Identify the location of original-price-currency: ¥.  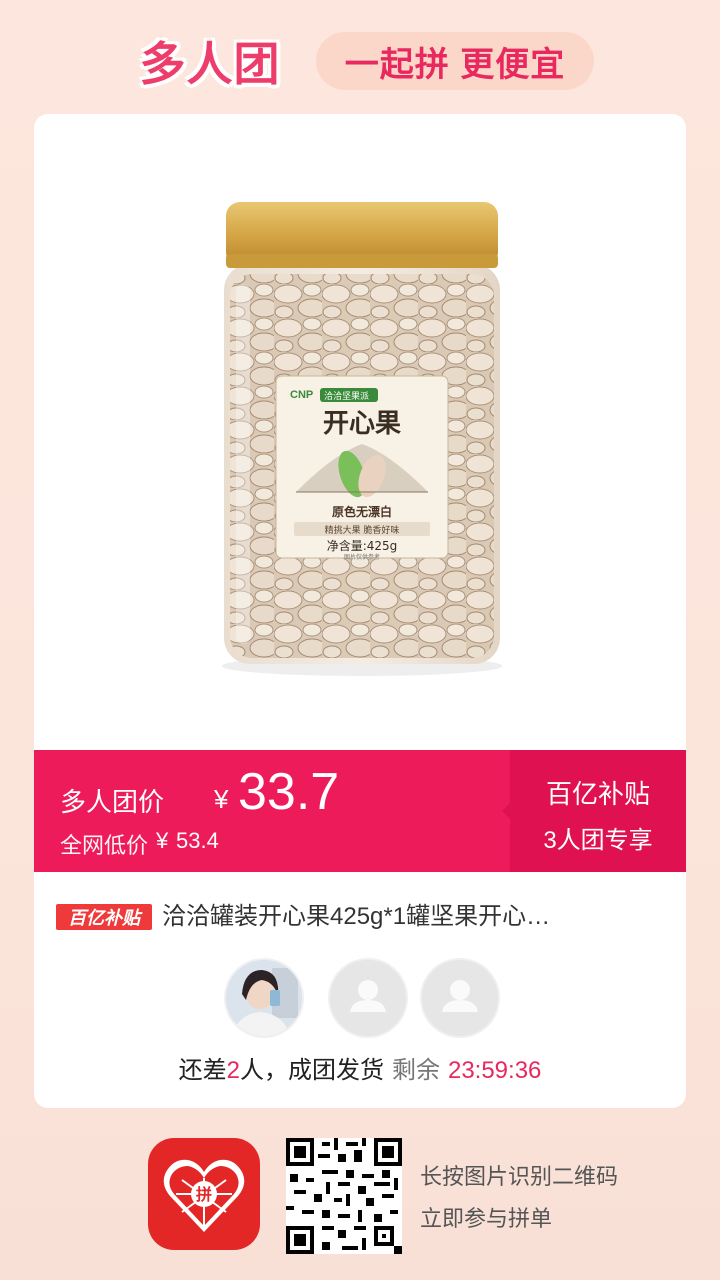
(162, 840).